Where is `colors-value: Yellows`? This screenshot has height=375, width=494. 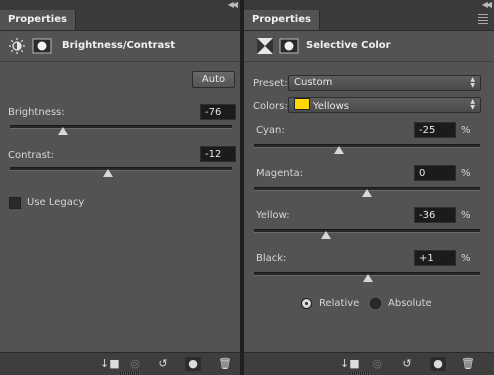
colors-value: Yellows is located at coordinates (331, 106).